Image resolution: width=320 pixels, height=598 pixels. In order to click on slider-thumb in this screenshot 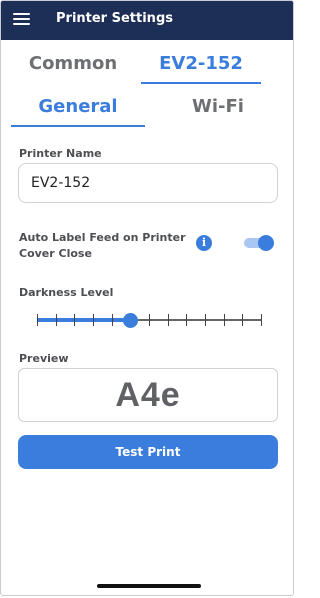, I will do `click(130, 320)`.